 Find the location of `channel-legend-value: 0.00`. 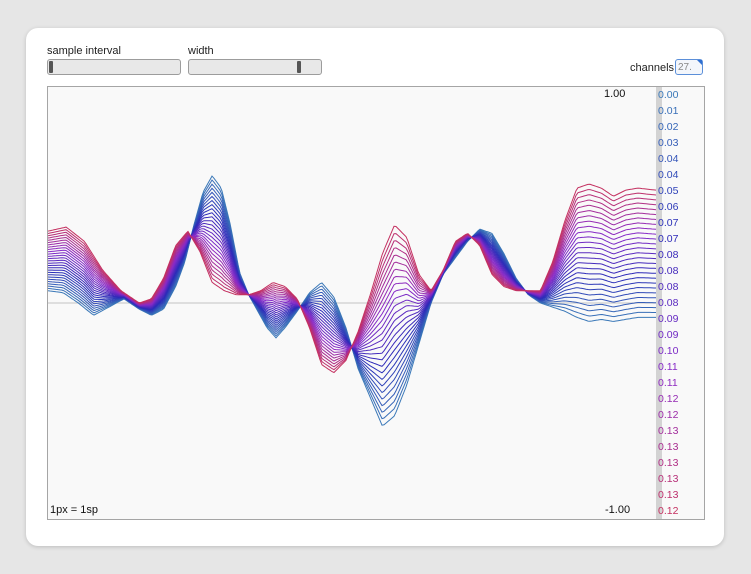

channel-legend-value: 0.00 is located at coordinates (668, 95).